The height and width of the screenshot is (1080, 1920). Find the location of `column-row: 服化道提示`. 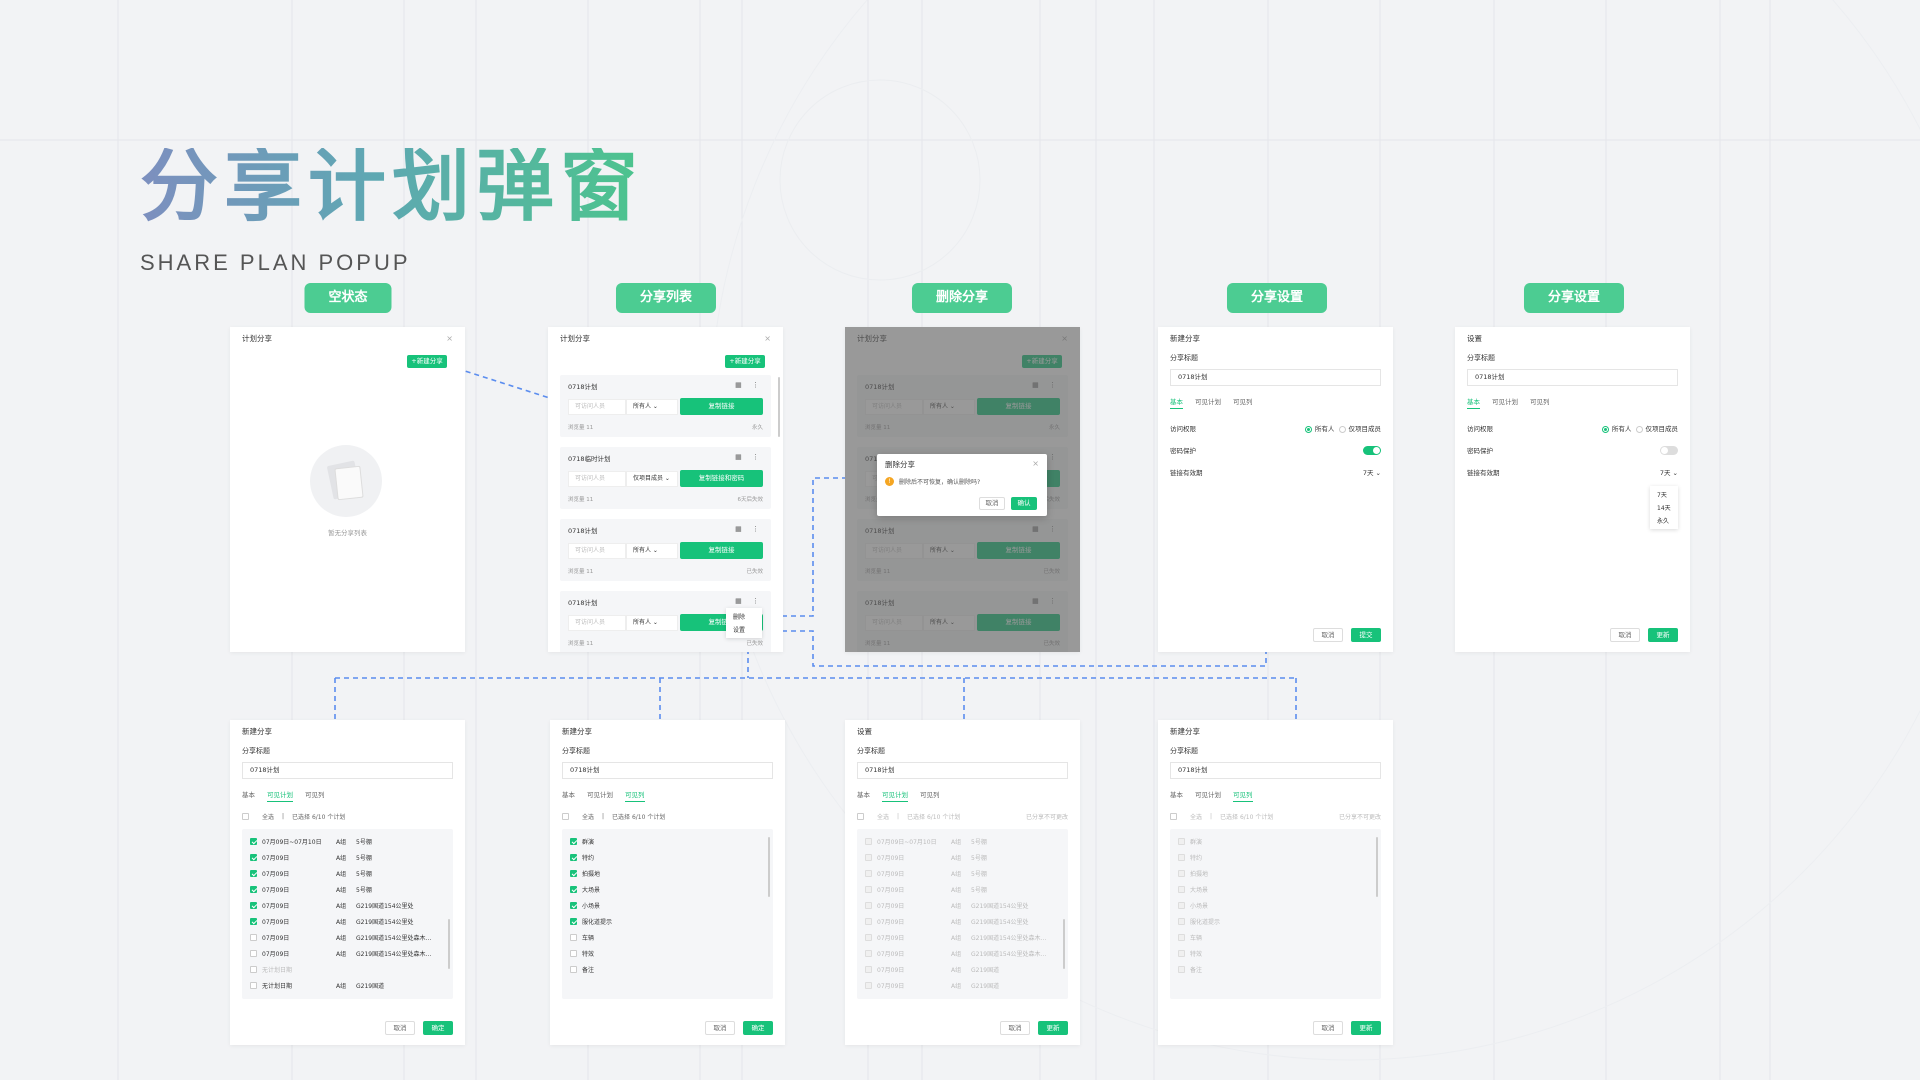

column-row: 服化道提示 is located at coordinates (1275, 921).